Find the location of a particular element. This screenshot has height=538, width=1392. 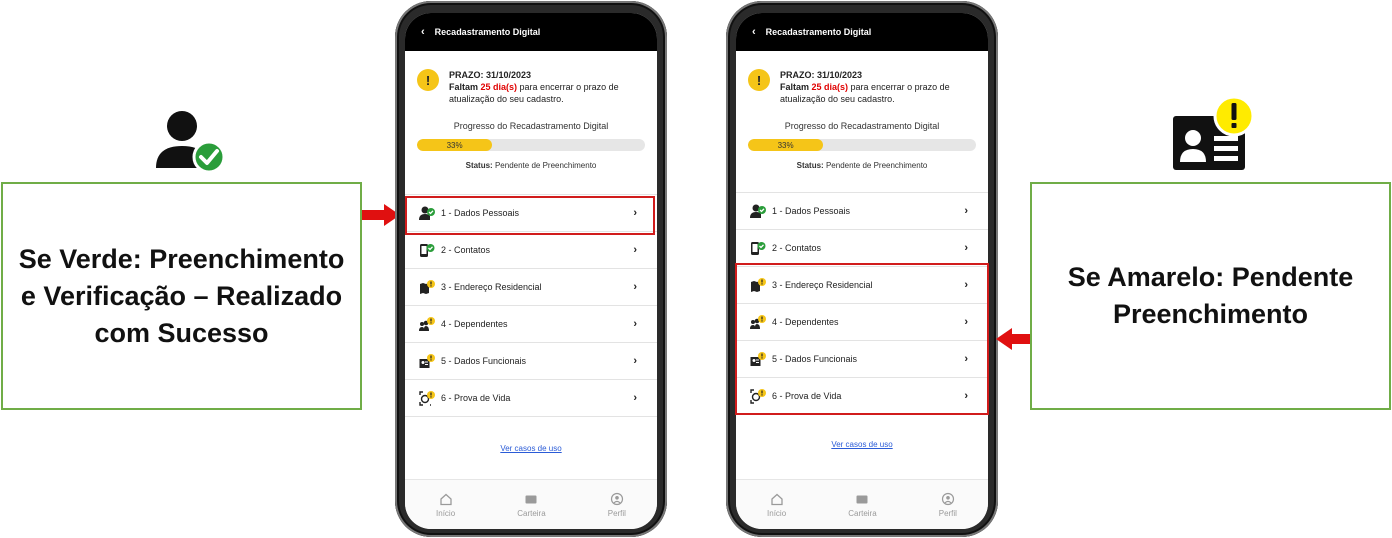

menu-item-endereco: 3 - Endereço Residencial › is located at coordinates (531, 287).